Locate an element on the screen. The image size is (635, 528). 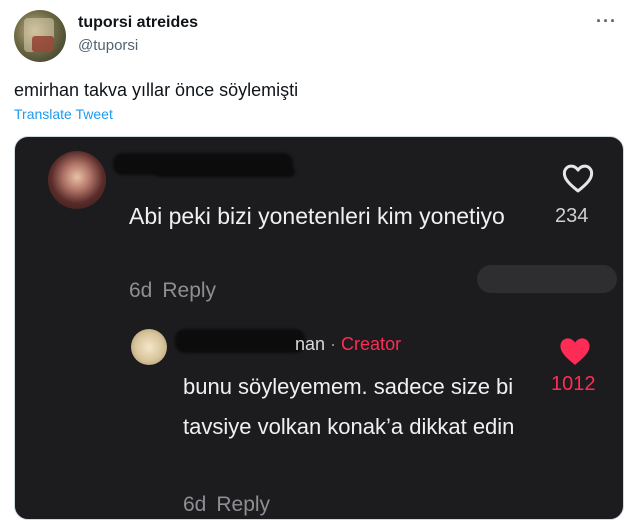
comment-like-count: 234 is located at coordinates (572, 216).